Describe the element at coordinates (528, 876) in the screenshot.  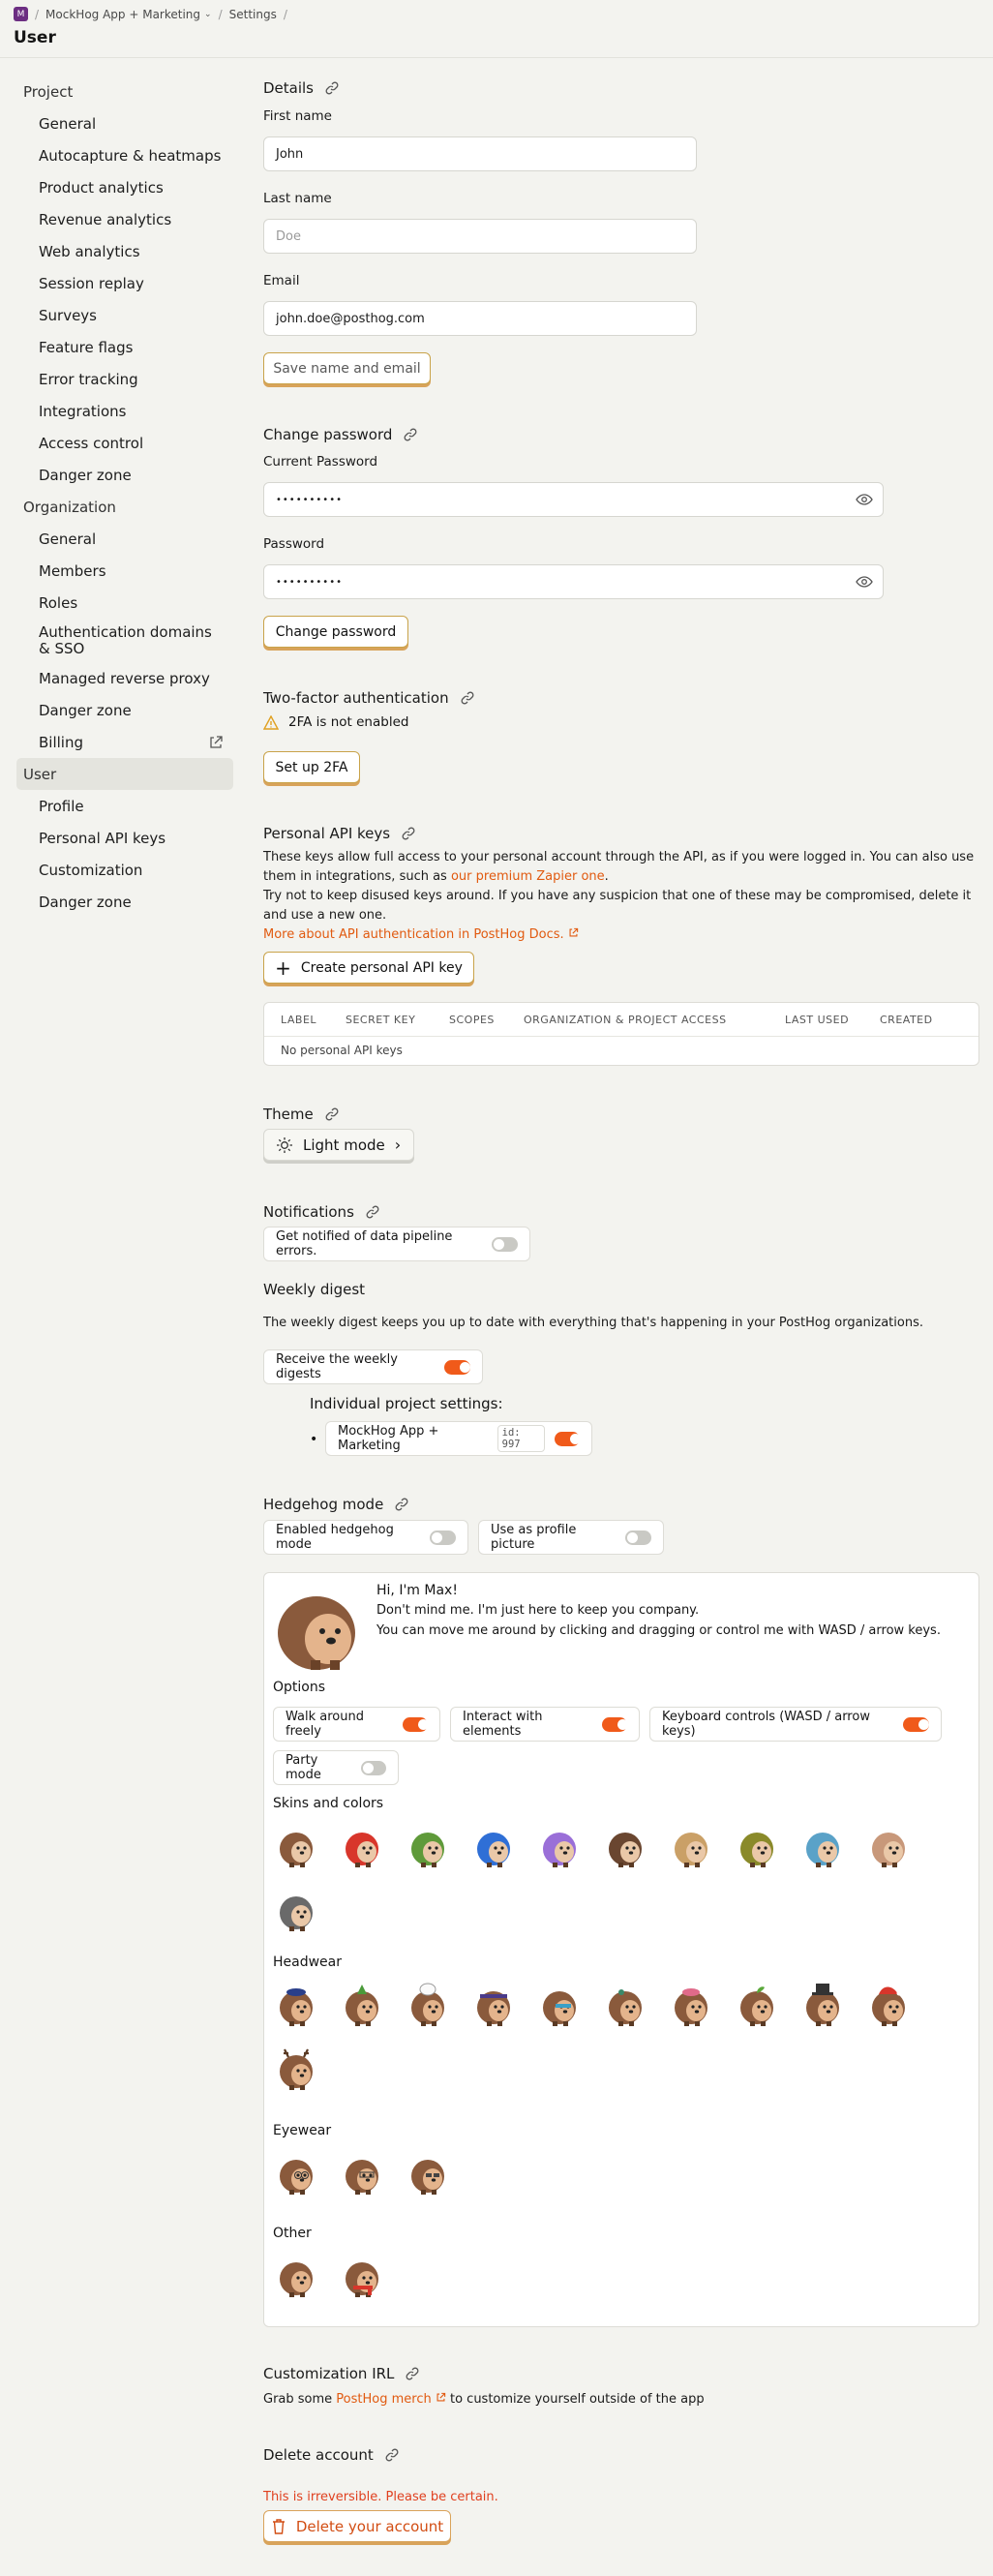
I see `zapier-link: our premium Zapier one` at that location.